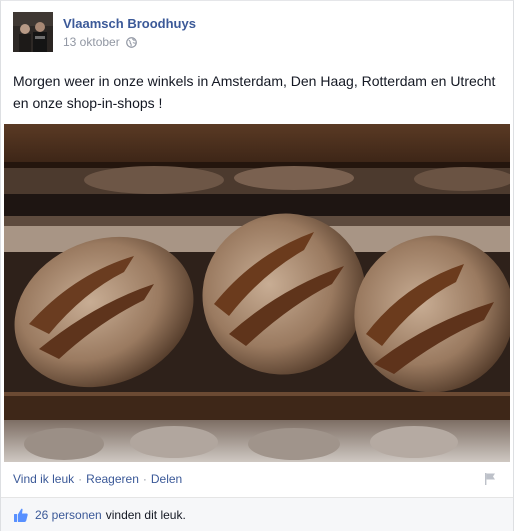 Image resolution: width=514 pixels, height=531 pixels. Describe the element at coordinates (490, 479) in the screenshot. I see `flag-icon` at that location.